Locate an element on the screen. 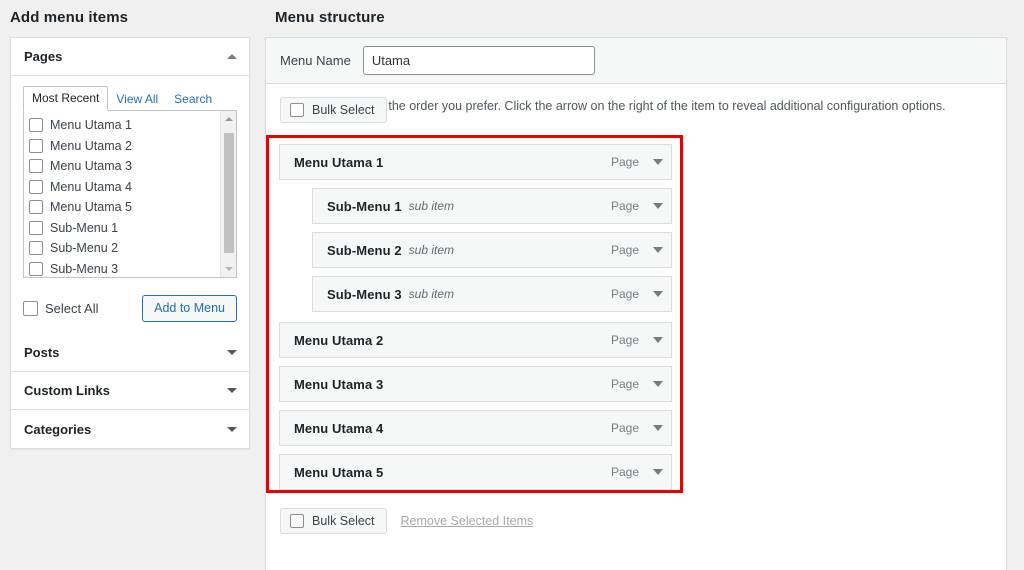  menu-item-title: Menu Utama 2 is located at coordinates (339, 340).